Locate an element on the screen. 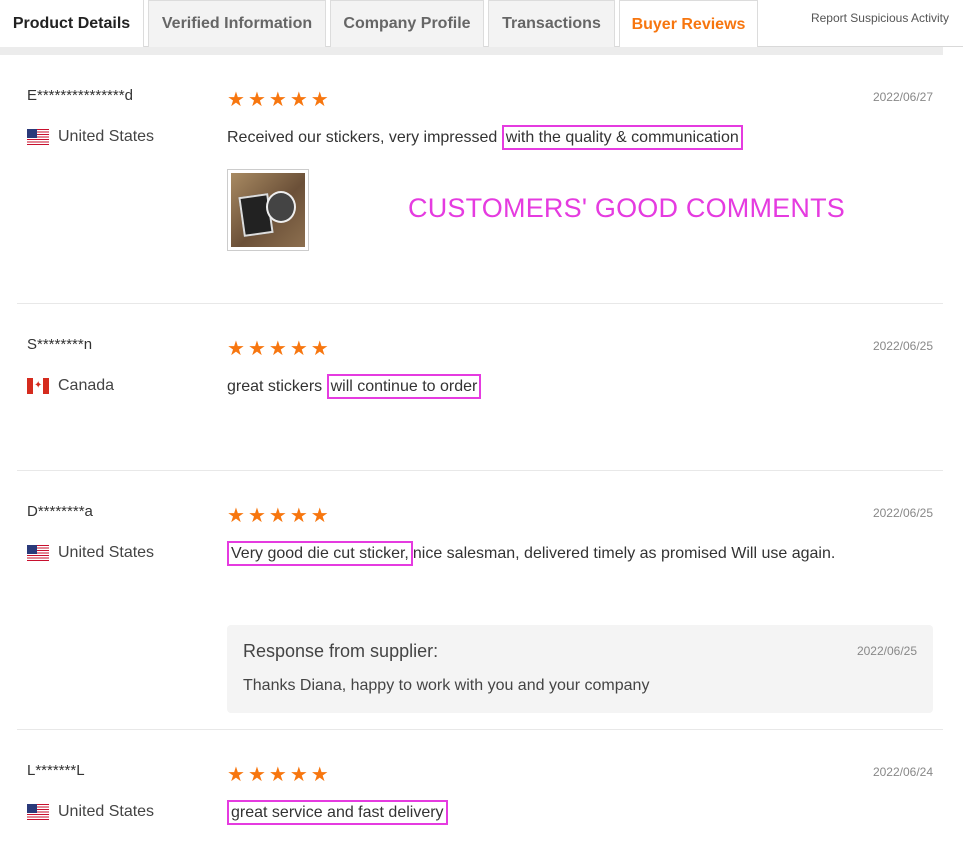 This screenshot has height=863, width=963. review-text-plain: great stickers is located at coordinates (277, 386).